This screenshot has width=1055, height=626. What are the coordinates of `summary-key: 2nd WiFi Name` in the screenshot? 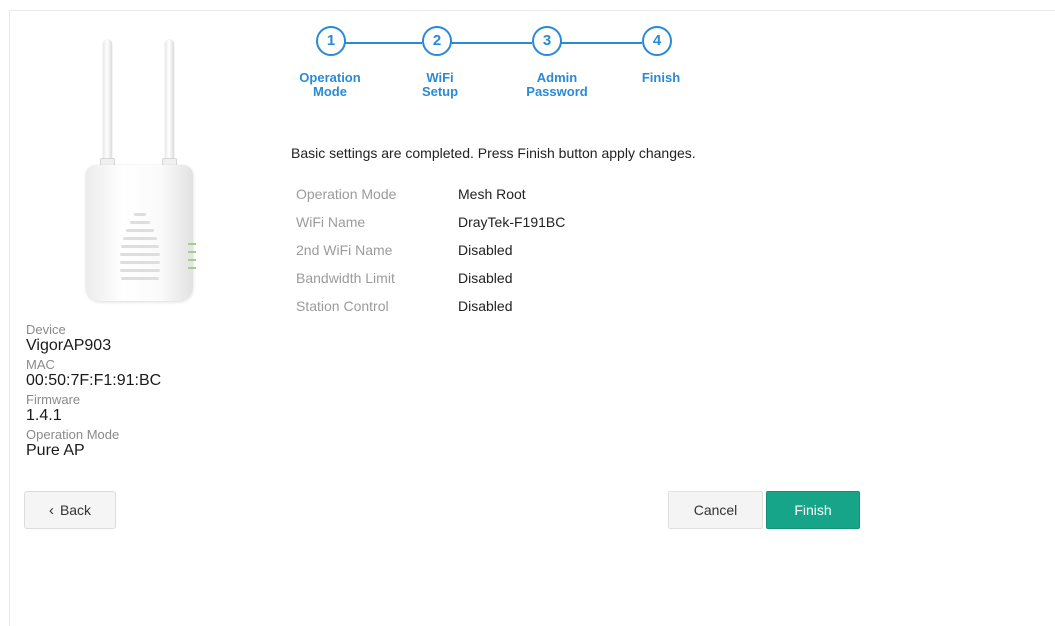 It's located at (344, 250).